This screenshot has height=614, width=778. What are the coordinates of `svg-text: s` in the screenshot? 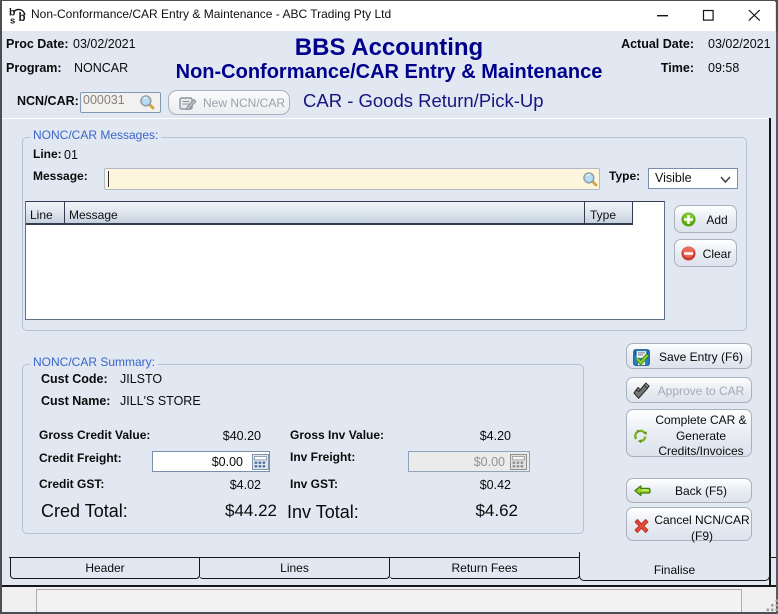 It's located at (12, 21).